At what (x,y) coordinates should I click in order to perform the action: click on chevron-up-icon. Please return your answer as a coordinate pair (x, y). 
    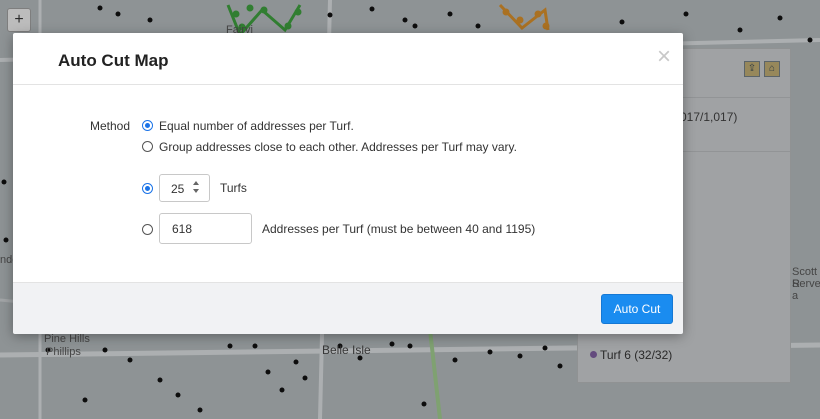
    Looking at the image, I should click on (196, 183).